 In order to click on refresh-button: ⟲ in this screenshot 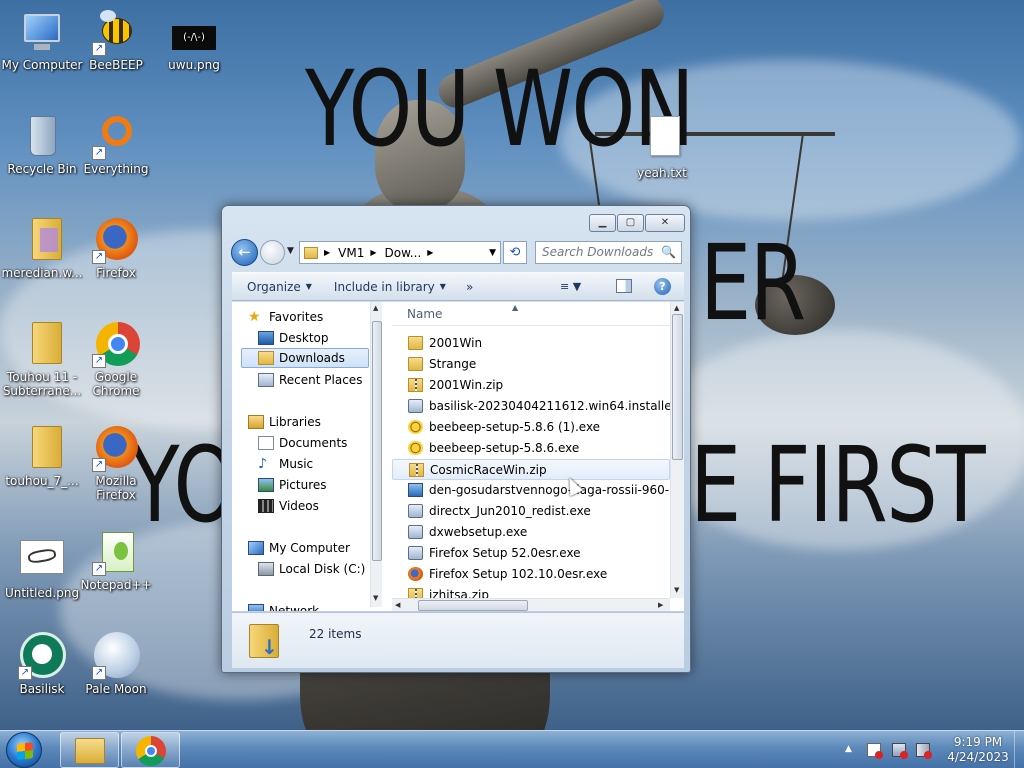, I will do `click(515, 252)`.